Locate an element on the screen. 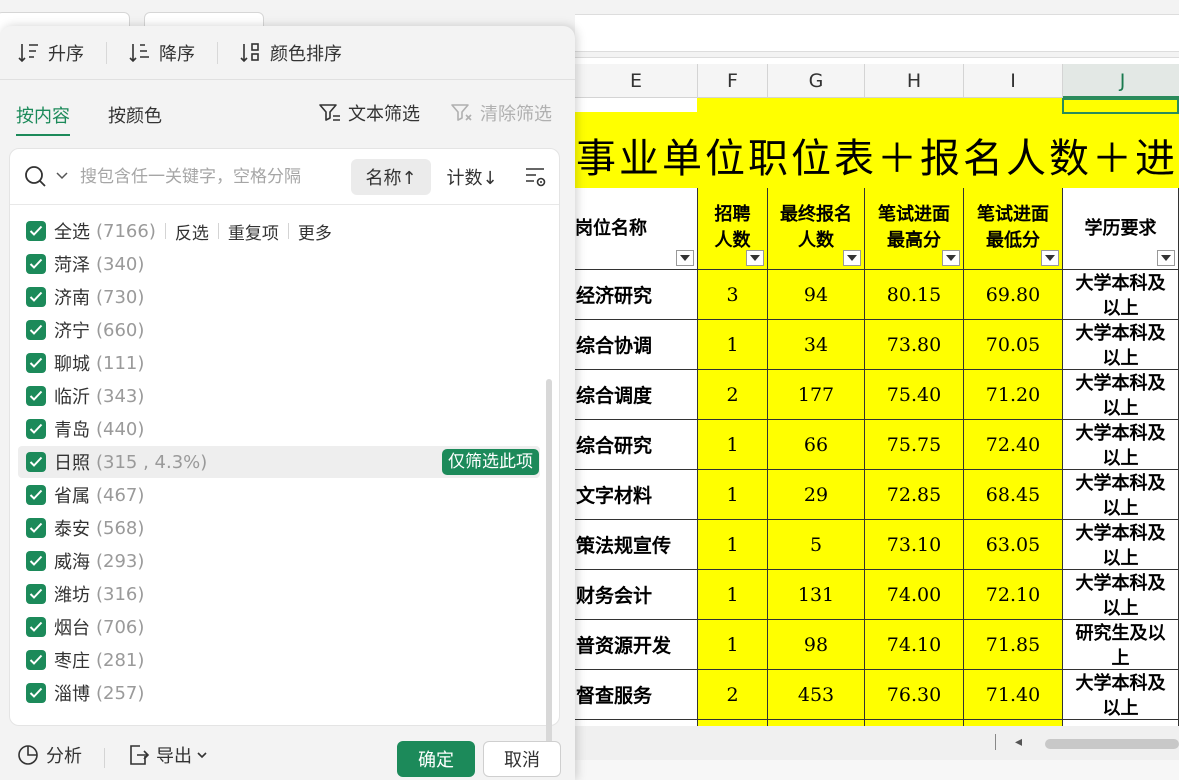 The width and height of the screenshot is (1179, 780). more-link: 更多 is located at coordinates (315, 231).